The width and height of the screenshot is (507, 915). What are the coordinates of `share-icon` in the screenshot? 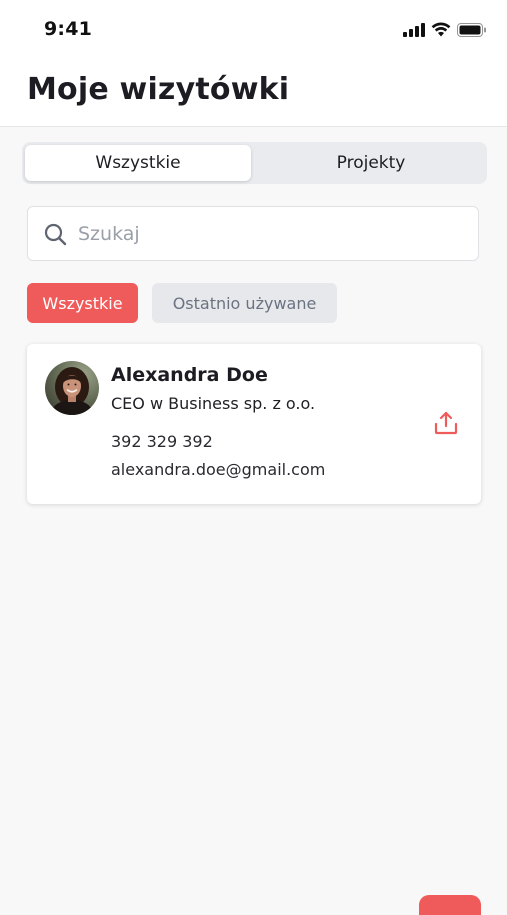 It's located at (446, 425).